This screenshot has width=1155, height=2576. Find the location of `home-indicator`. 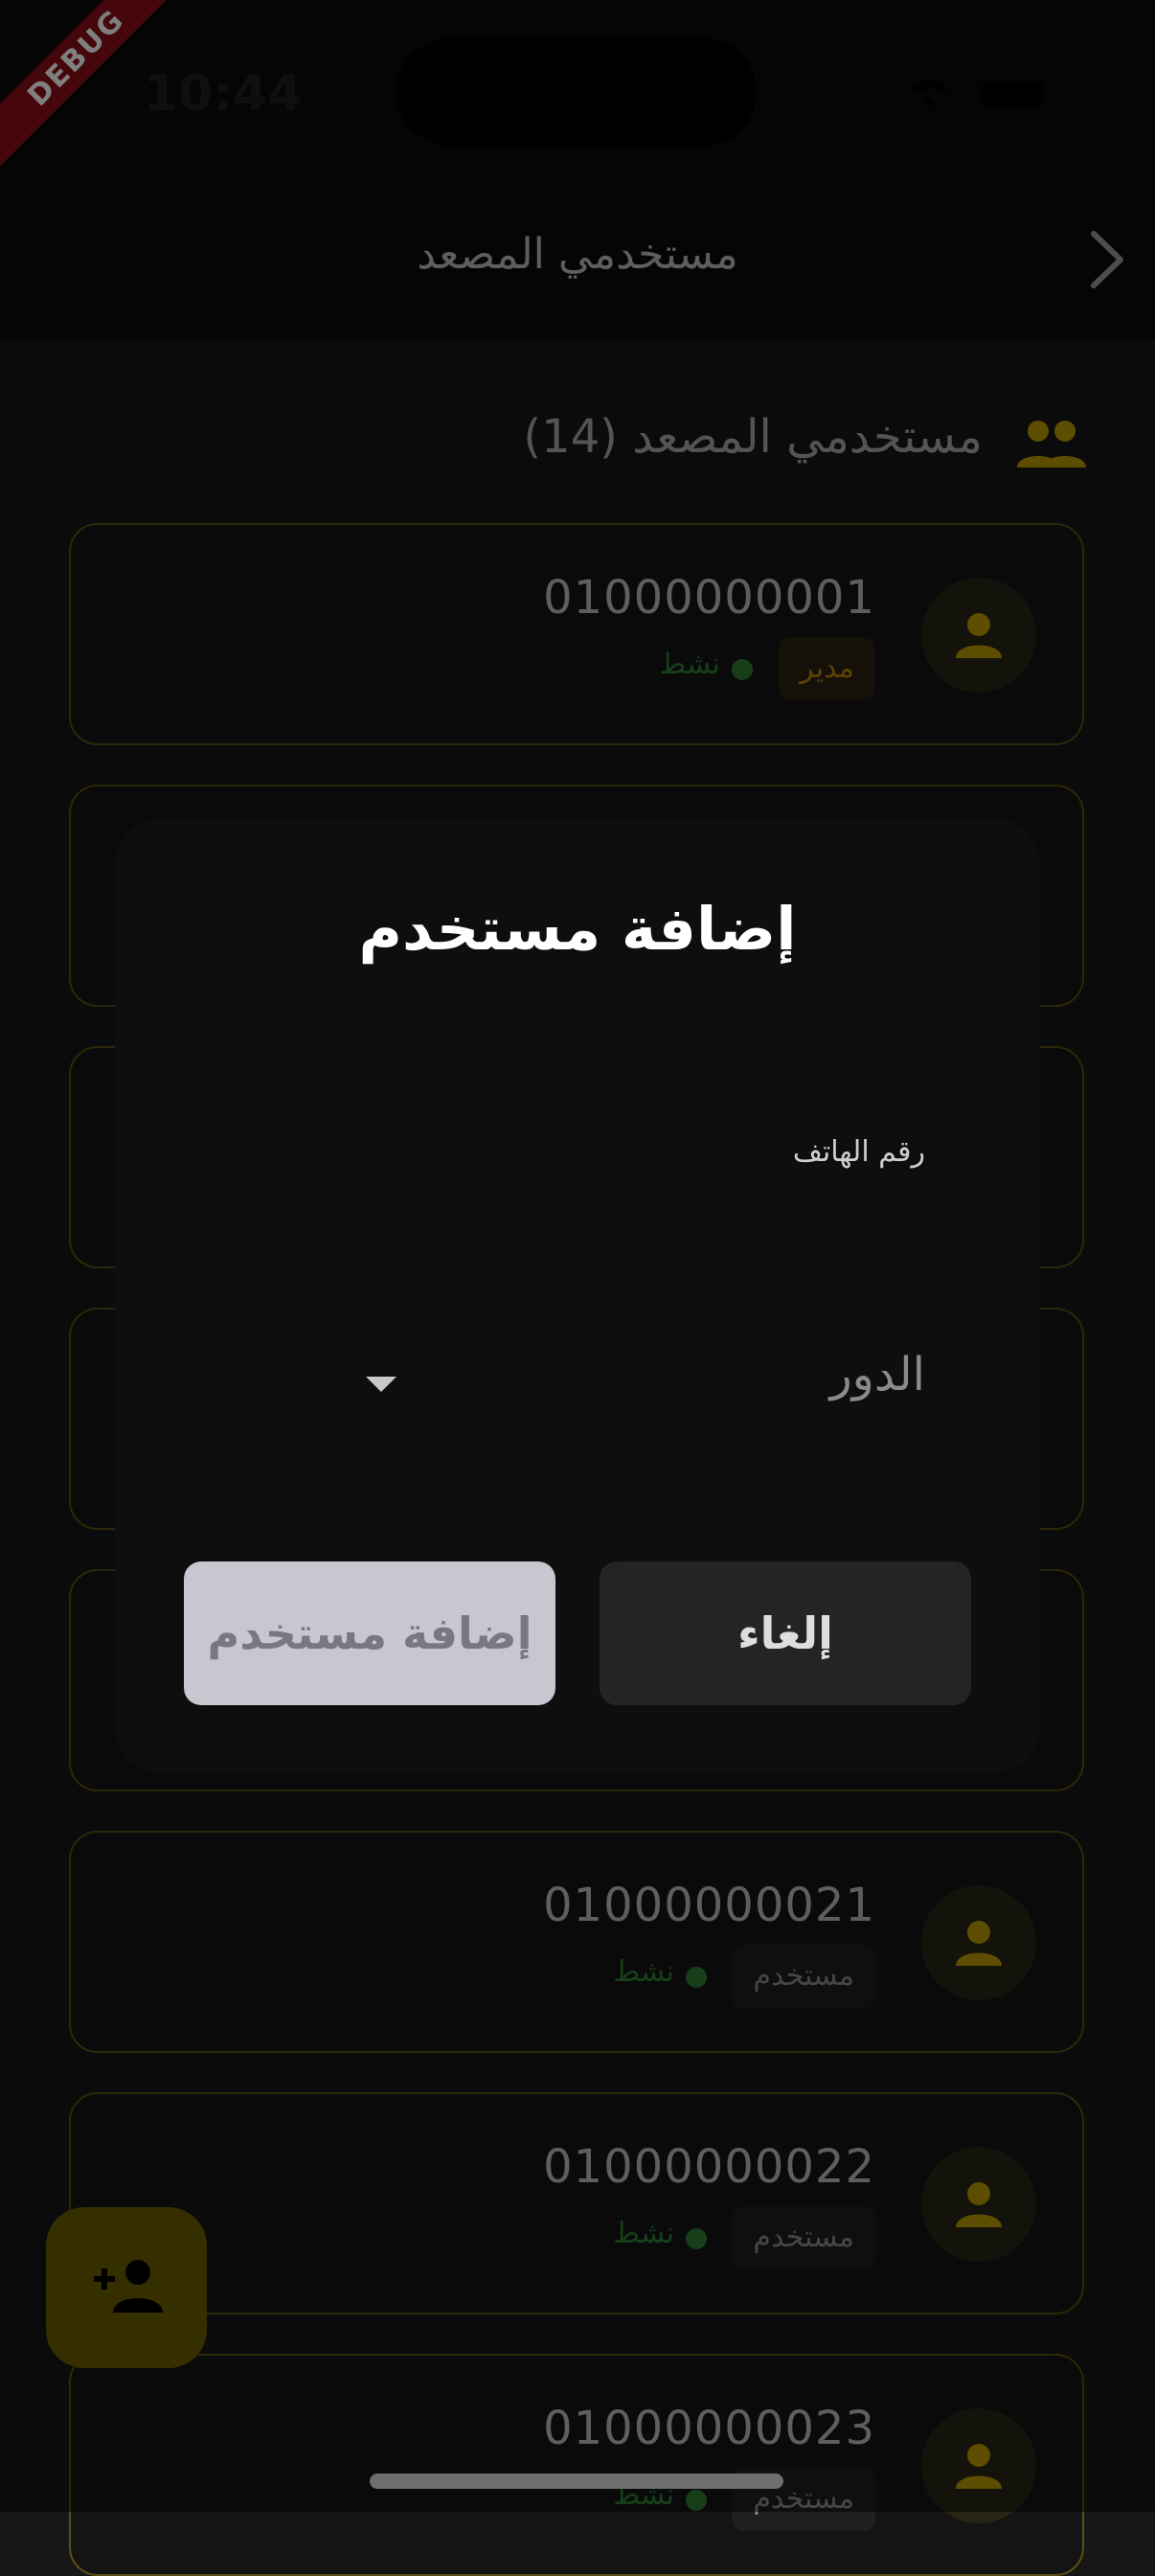

home-indicator is located at coordinates (576, 2481).